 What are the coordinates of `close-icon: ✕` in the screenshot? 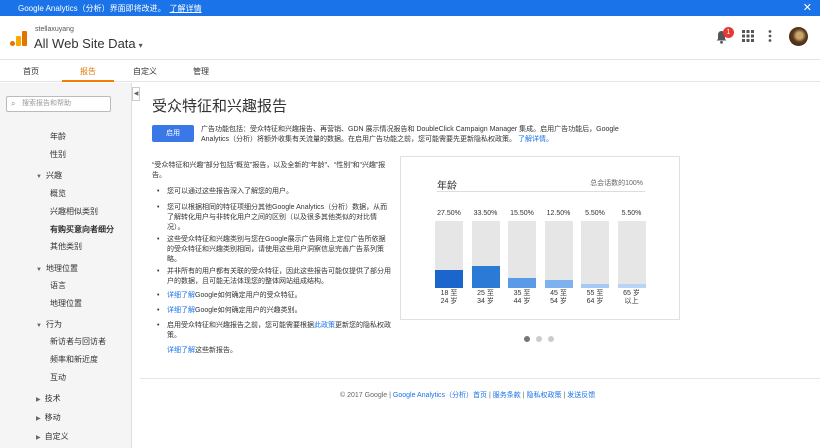 It's located at (807, 8).